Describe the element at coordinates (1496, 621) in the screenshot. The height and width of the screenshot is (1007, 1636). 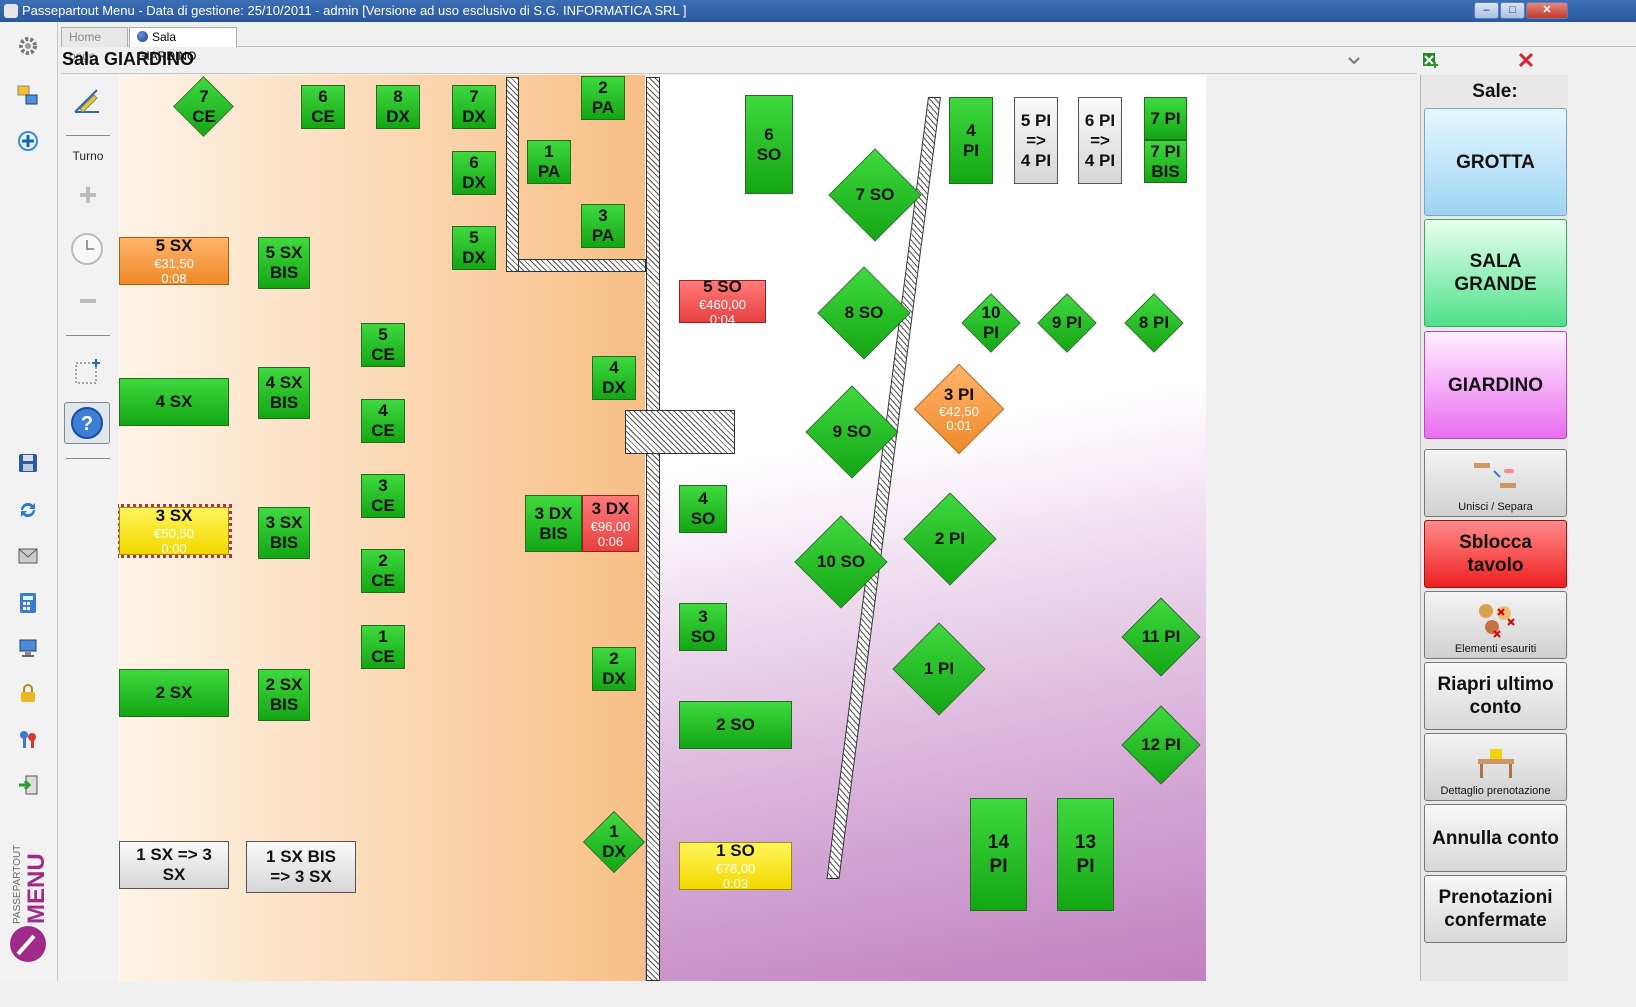
I see `sold-out-items-icon` at that location.